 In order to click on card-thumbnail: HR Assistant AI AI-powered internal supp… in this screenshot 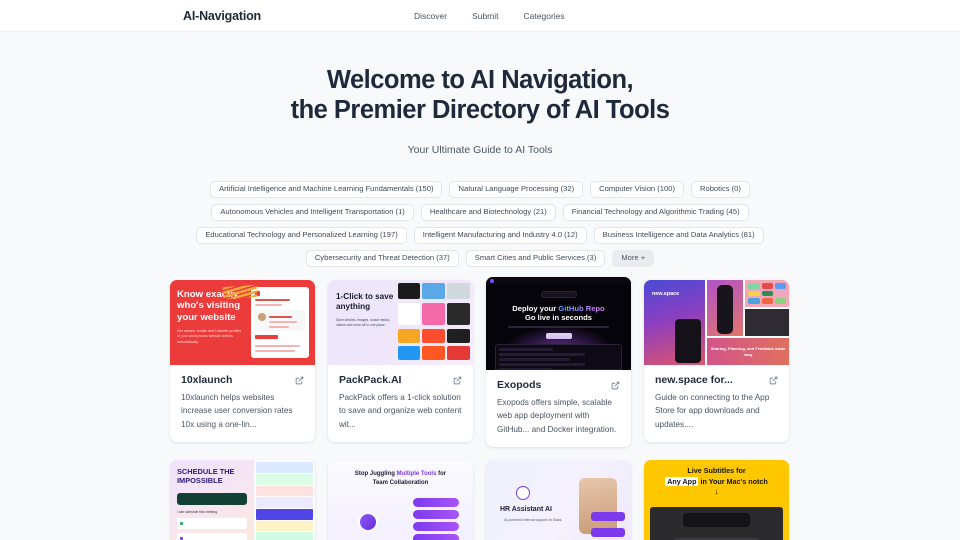, I will do `click(558, 500)`.